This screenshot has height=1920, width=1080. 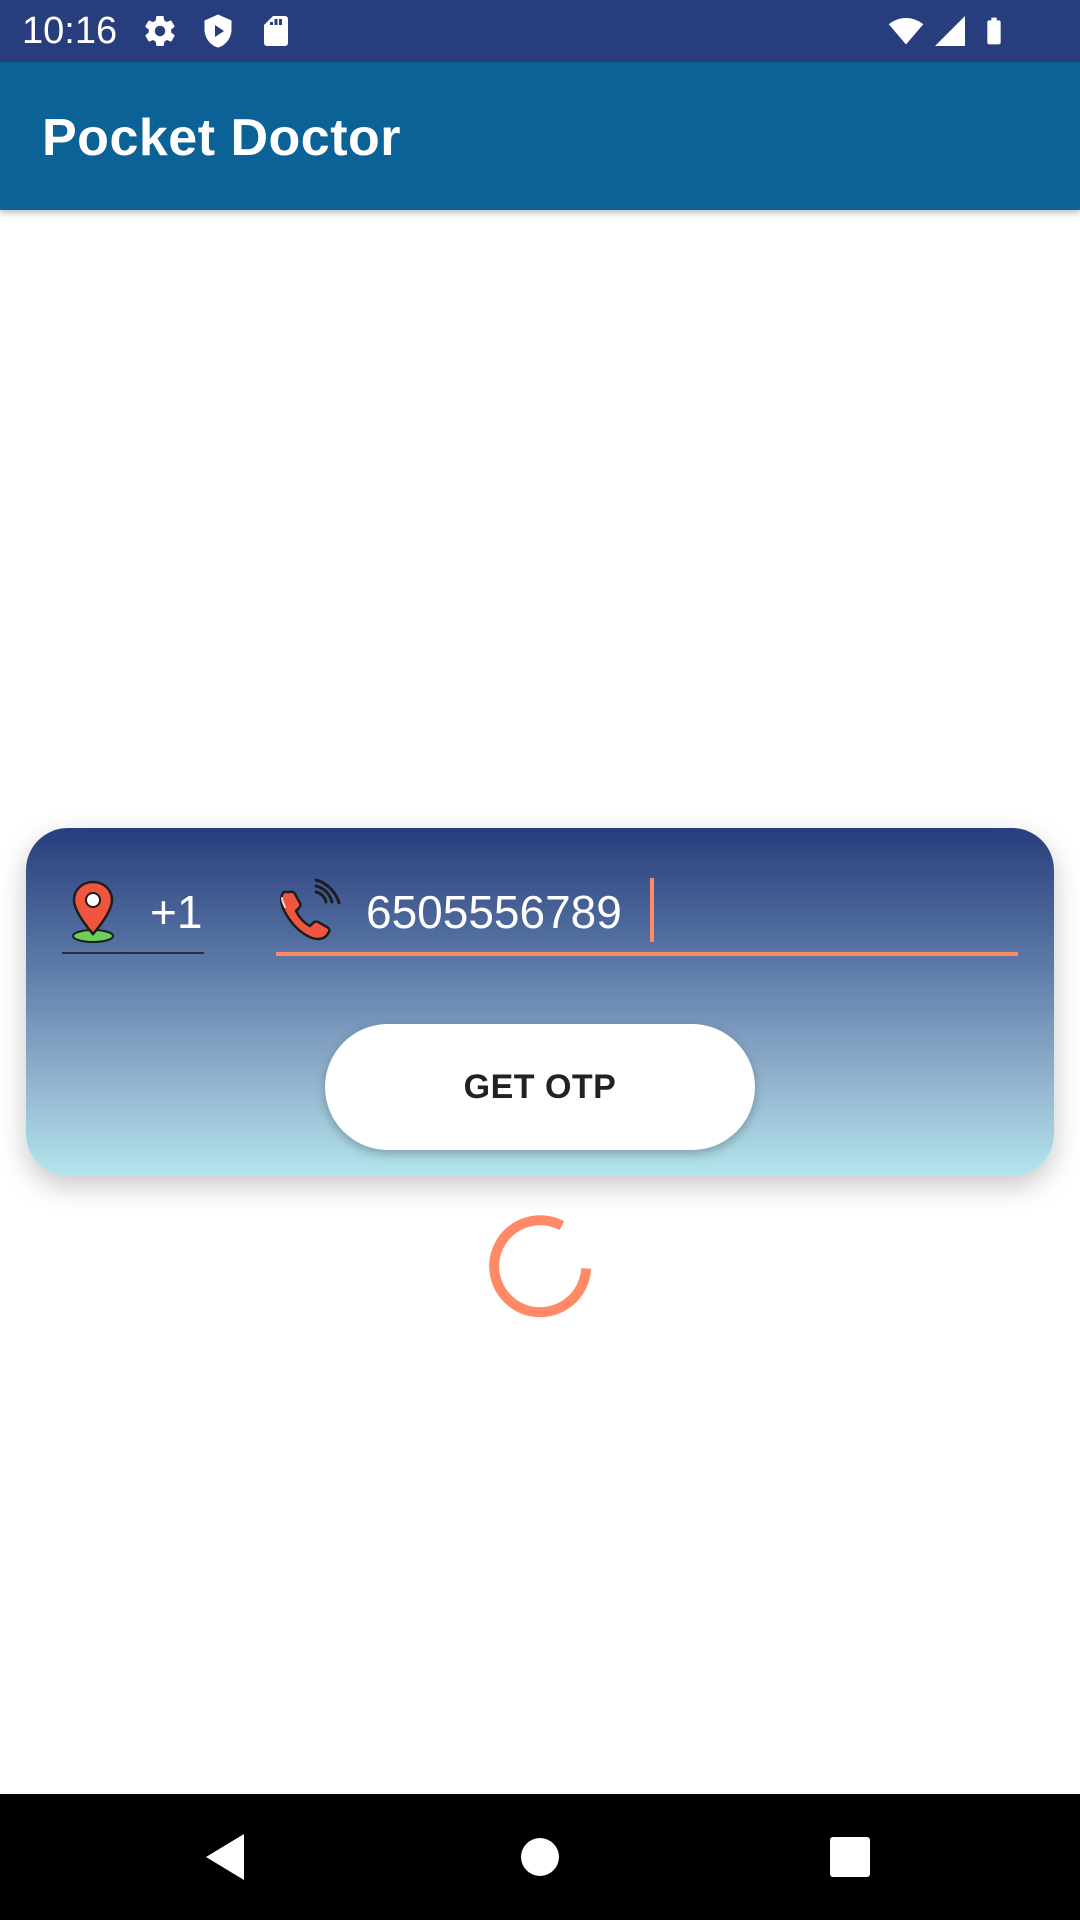 I want to click on phone-field, so click(x=647, y=917).